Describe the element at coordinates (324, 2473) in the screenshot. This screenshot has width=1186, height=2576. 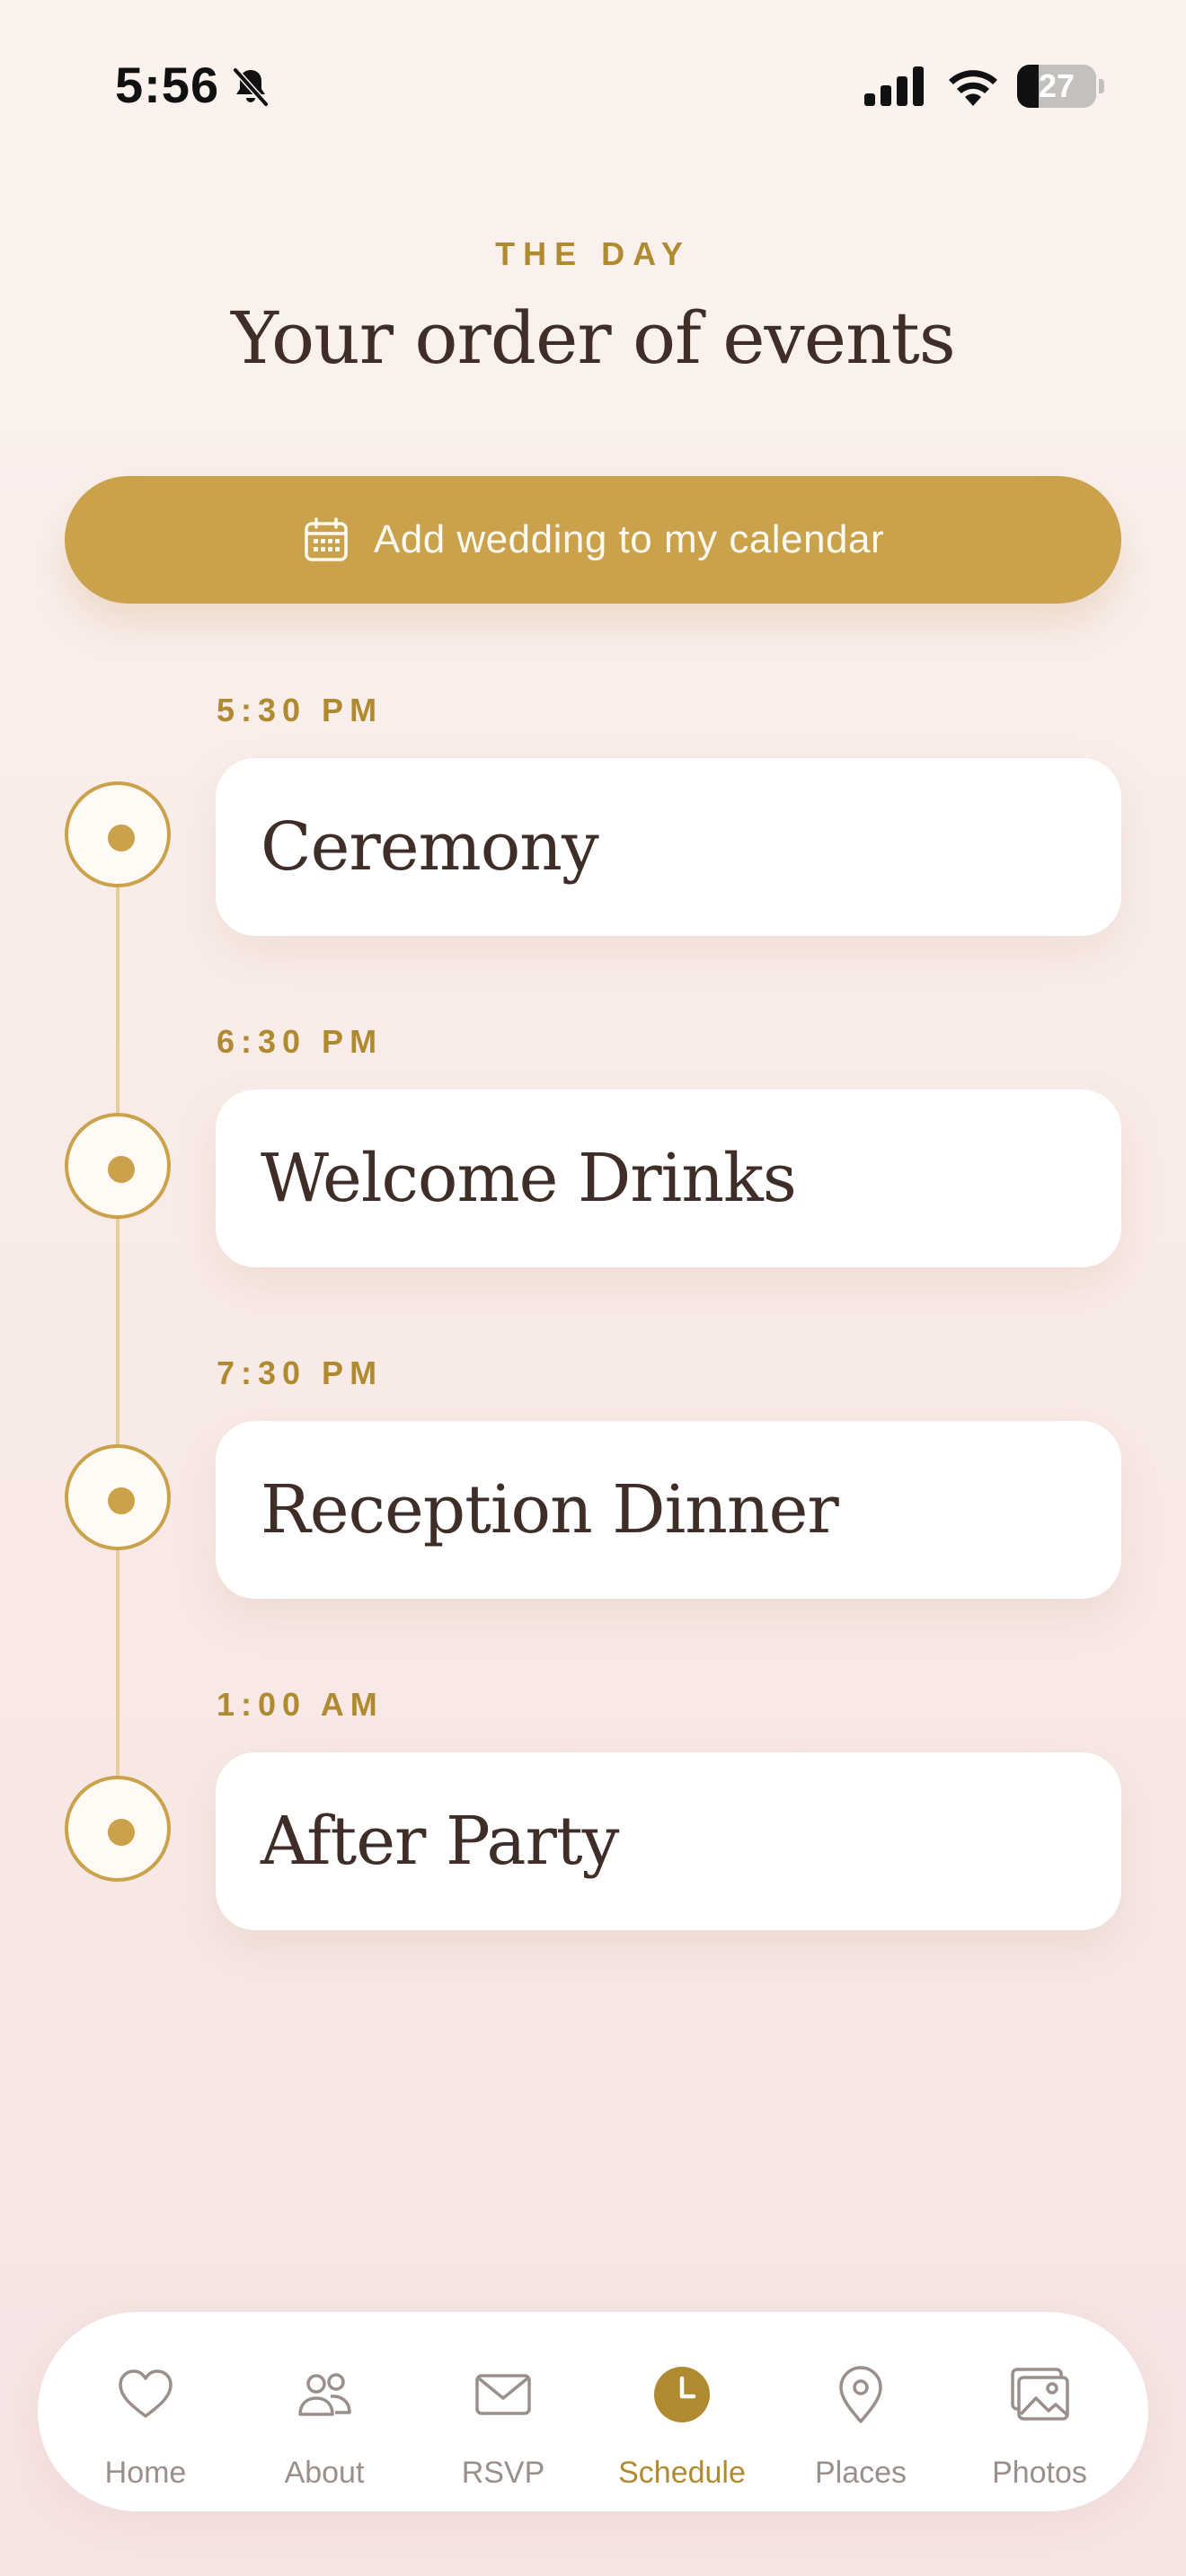
I see `tab-label: About` at that location.